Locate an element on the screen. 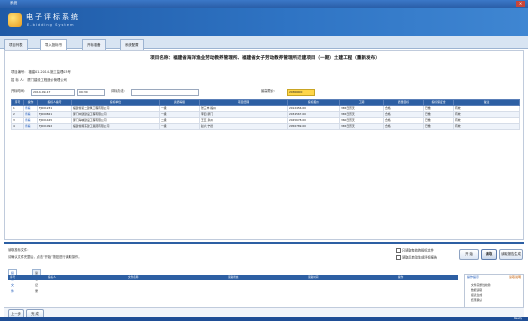 This screenshot has height=321, width=528. auto-report-label: 读取后自动生成评标报告 is located at coordinates (420, 257).